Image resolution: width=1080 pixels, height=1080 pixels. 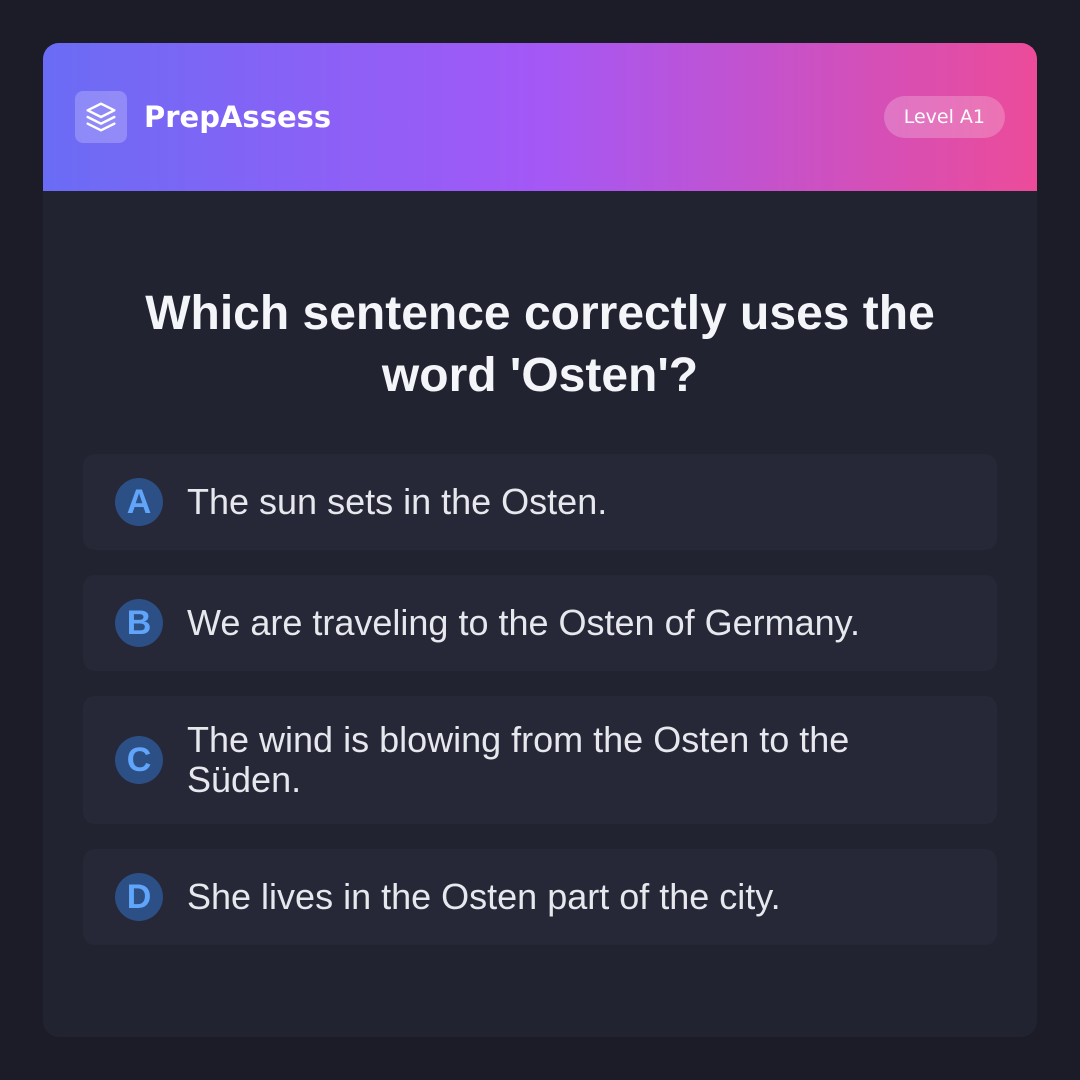 What do you see at coordinates (139, 897) in the screenshot?
I see `option-letter-d: D` at bounding box center [139, 897].